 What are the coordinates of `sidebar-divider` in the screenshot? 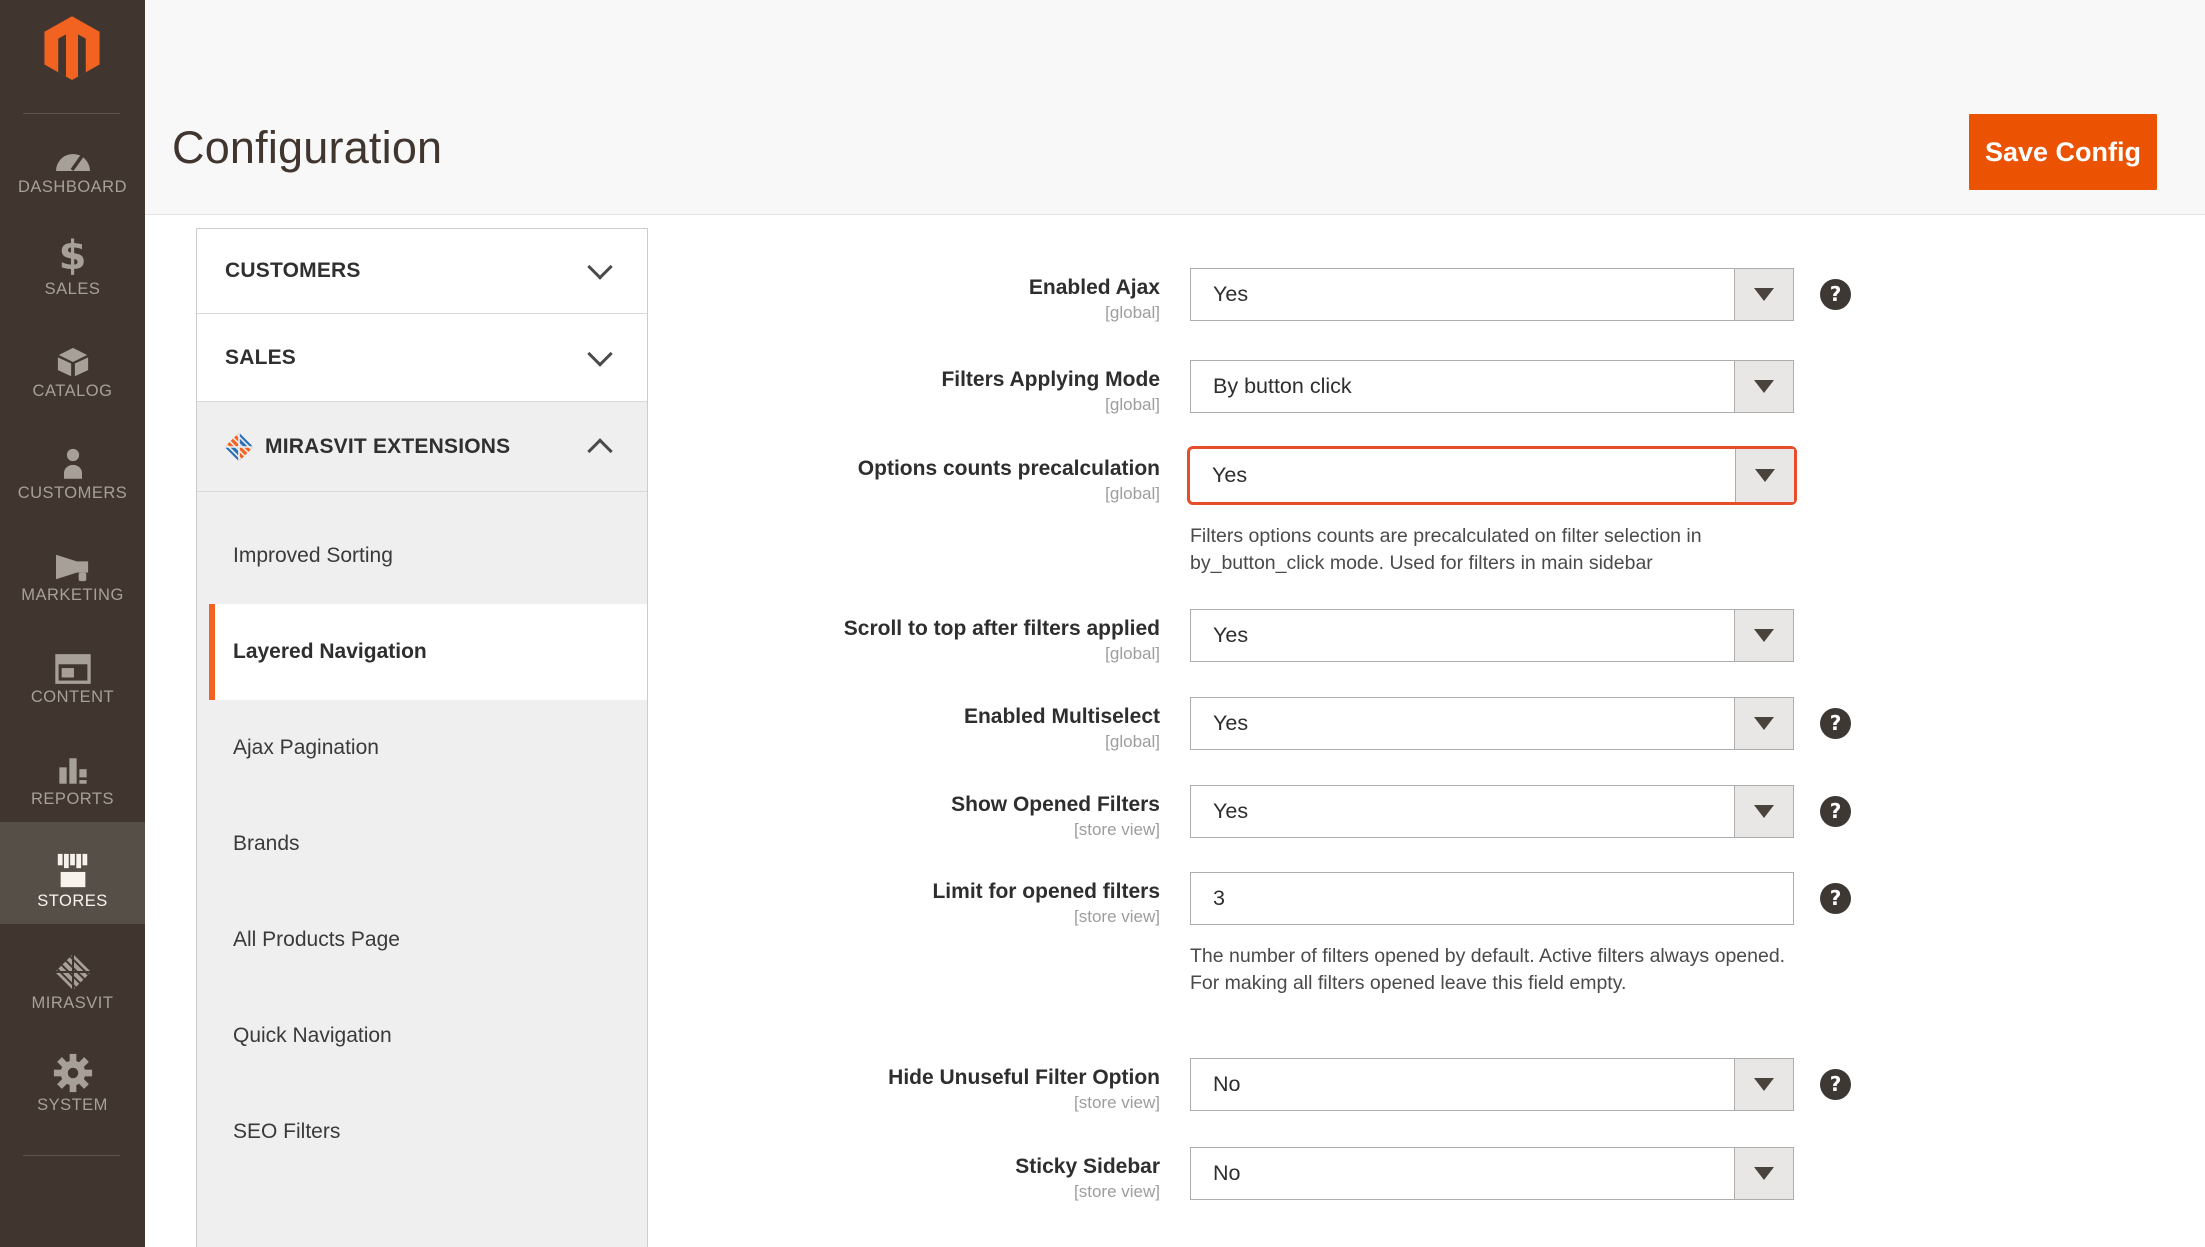 It's located at (71, 1155).